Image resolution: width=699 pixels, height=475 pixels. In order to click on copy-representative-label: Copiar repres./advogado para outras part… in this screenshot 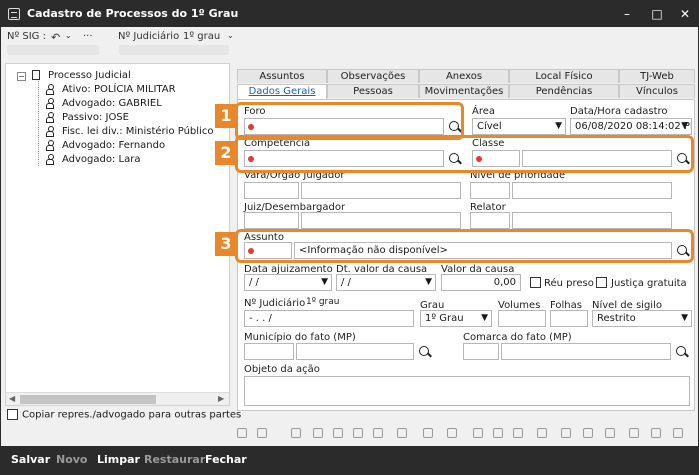, I will do `click(132, 415)`.